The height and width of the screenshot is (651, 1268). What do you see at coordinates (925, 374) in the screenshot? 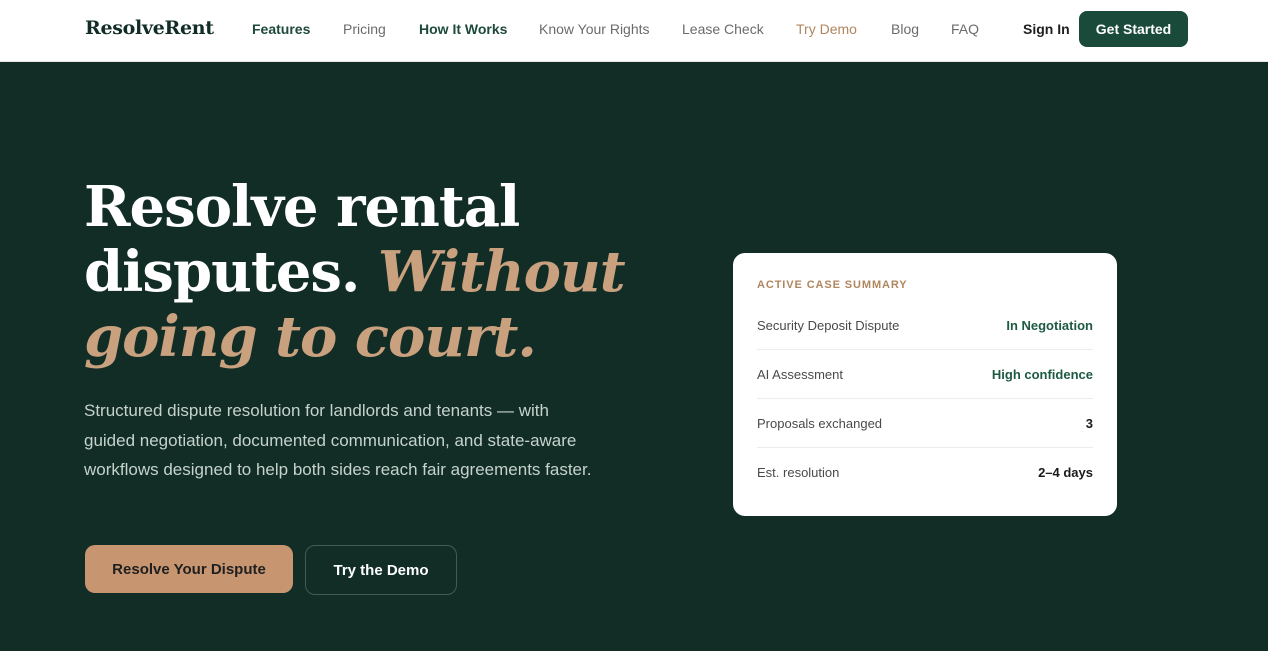
I see `summary-row: AI Assessment High confidence` at bounding box center [925, 374].